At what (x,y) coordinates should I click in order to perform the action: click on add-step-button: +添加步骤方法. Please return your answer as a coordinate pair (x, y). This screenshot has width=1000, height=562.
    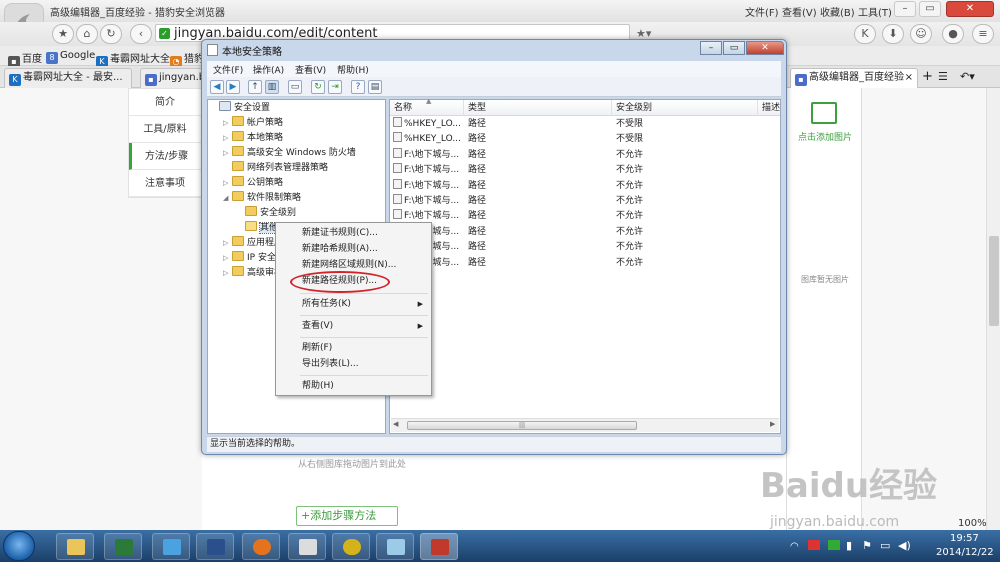
    Looking at the image, I should click on (347, 516).